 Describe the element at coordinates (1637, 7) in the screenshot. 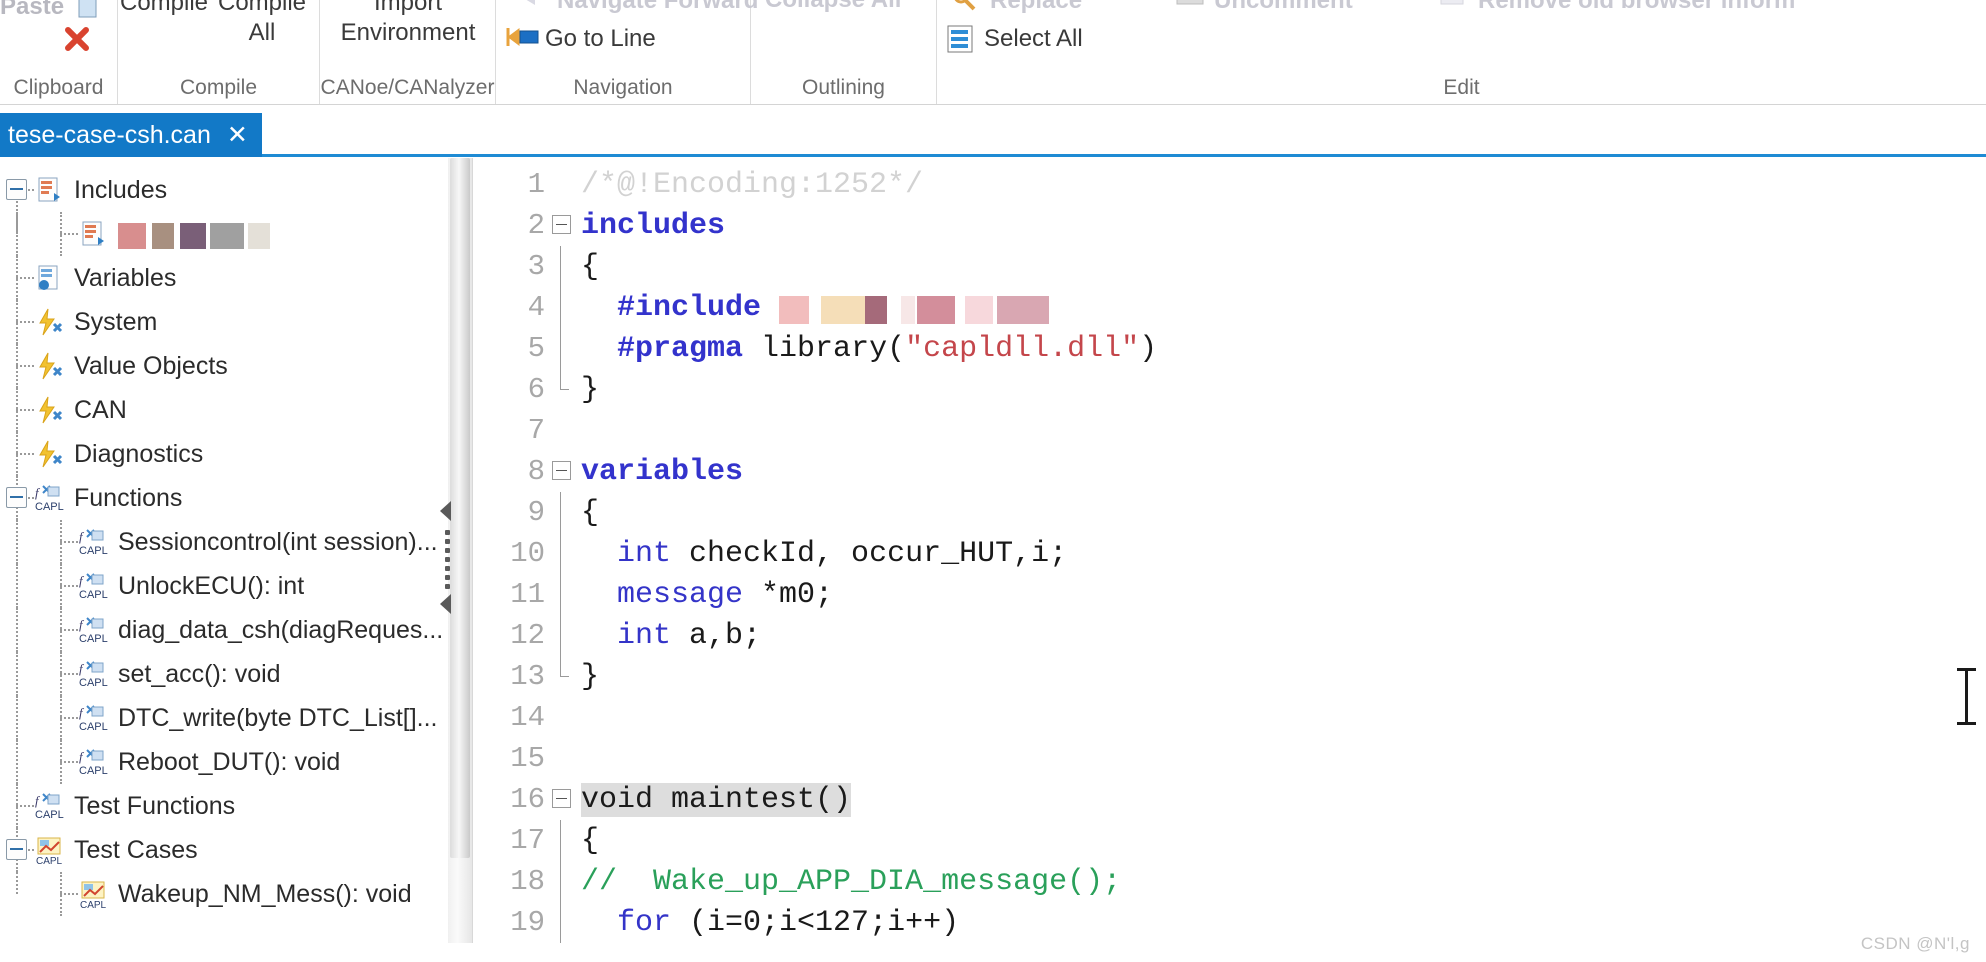

I see `remove-browser-info-label: Remove old browser inform` at that location.